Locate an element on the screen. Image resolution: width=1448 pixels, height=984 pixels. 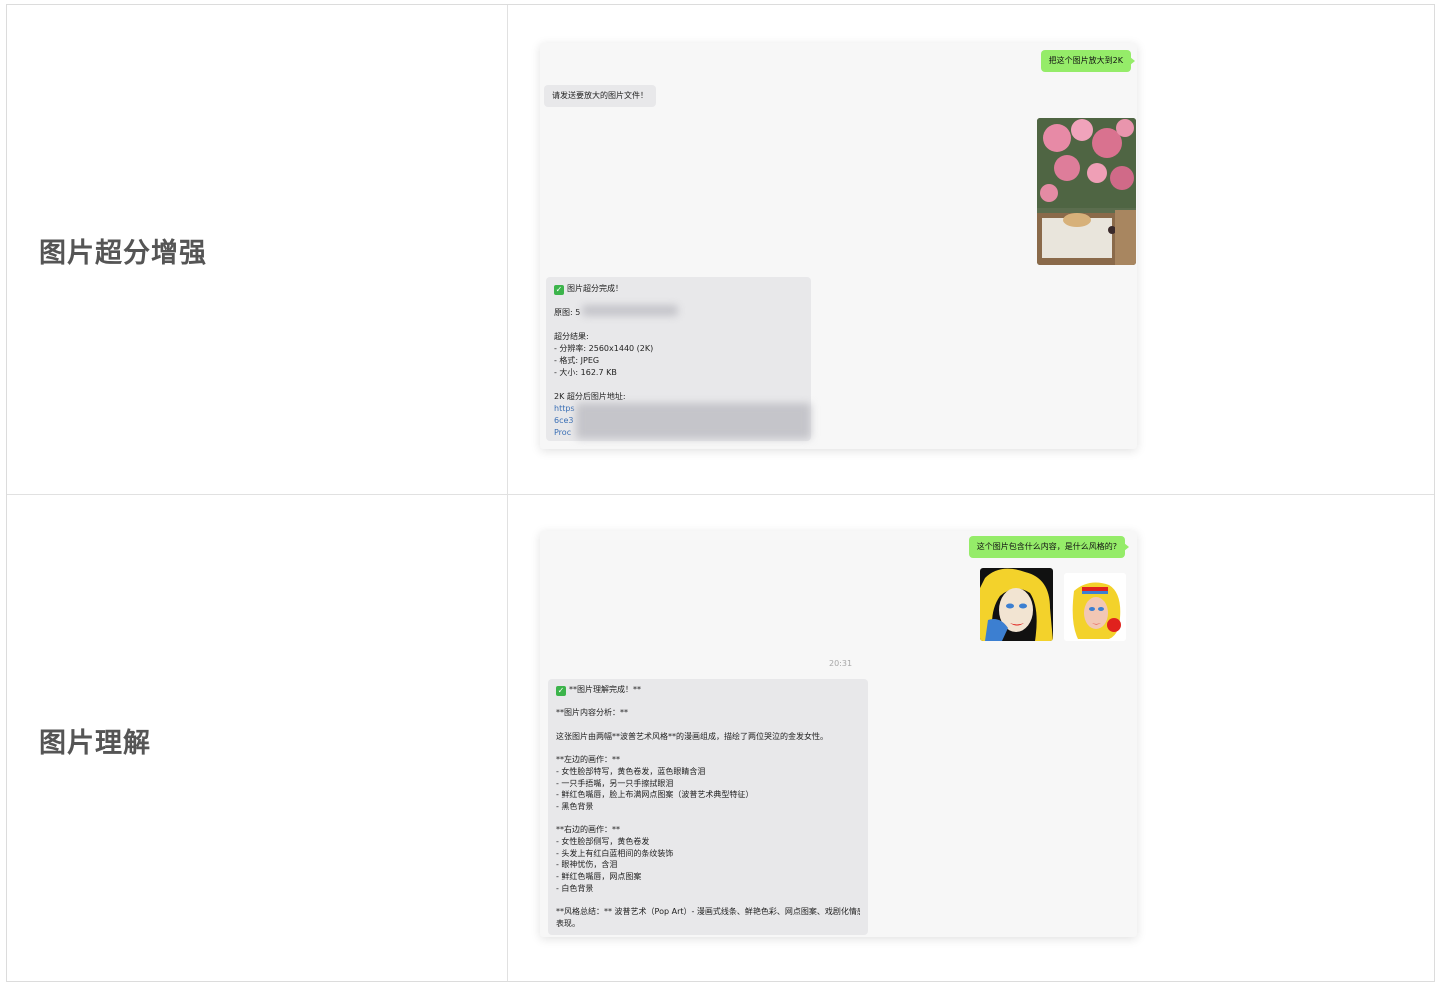
reply-line: - 鲜红色嘴唇，网点图案 is located at coordinates (599, 876).